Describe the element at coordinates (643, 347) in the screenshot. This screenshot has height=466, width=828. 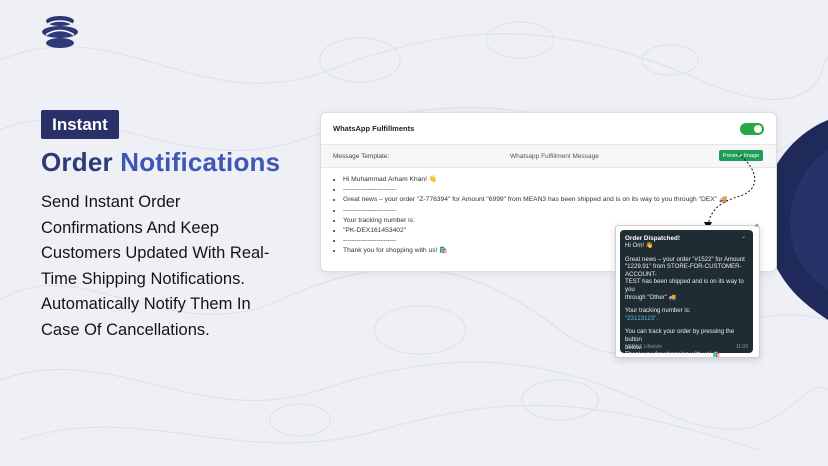
I see `message-footer: MEAN3 Lifestyle` at that location.